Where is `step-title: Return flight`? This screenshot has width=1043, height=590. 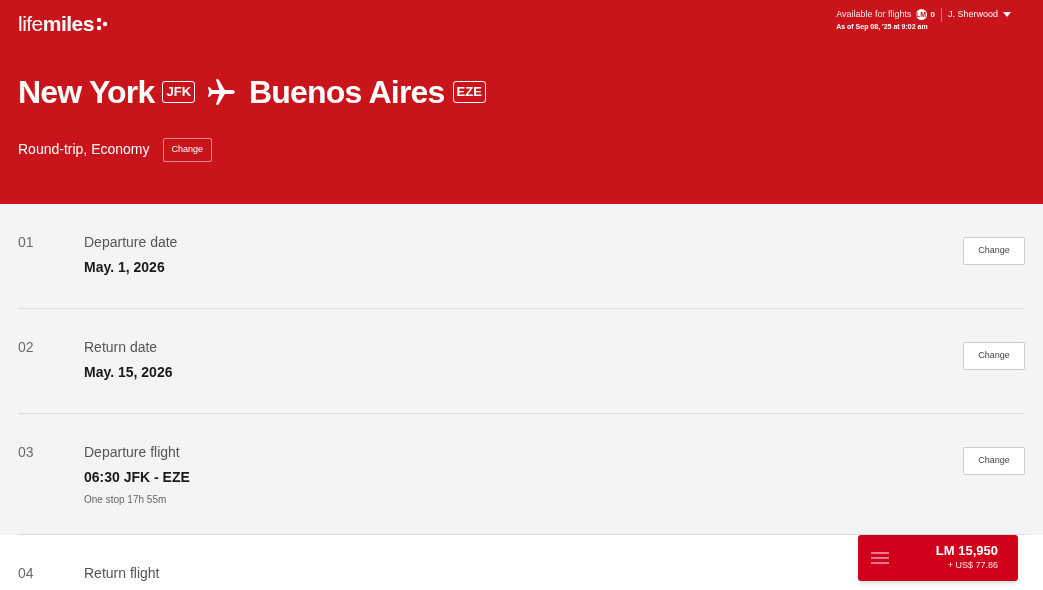 step-title: Return flight is located at coordinates (122, 573).